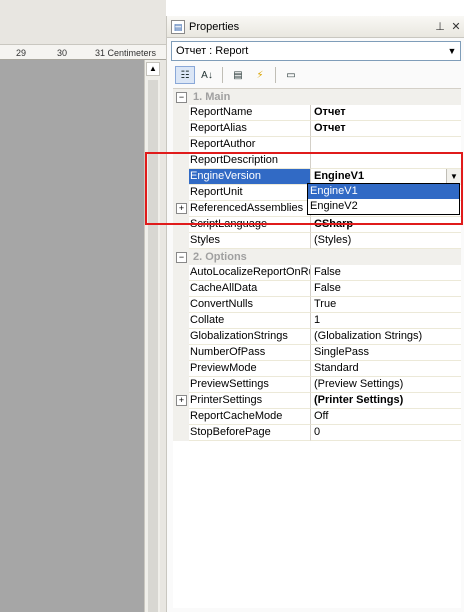 This screenshot has width=464, height=612. I want to click on property-row: NumberOfPass SinglePass, so click(317, 353).